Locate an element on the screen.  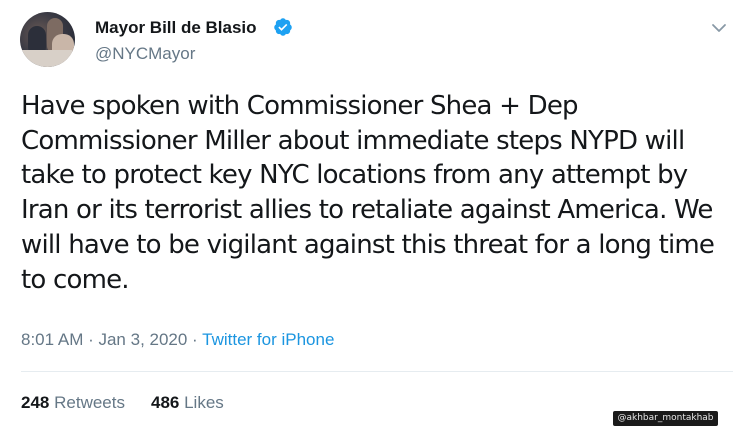
profile-avatar is located at coordinates (47, 39).